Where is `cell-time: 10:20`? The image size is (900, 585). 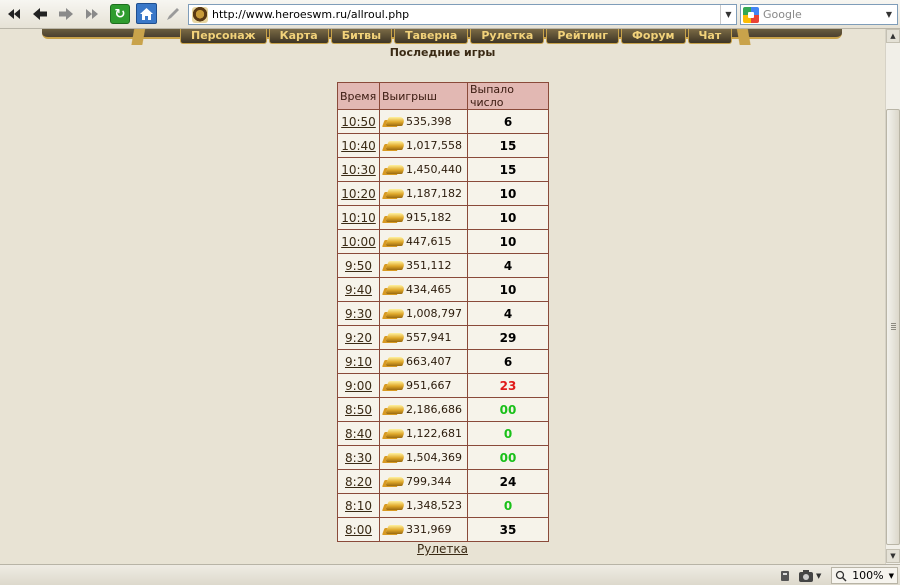 cell-time: 10:20 is located at coordinates (358, 193).